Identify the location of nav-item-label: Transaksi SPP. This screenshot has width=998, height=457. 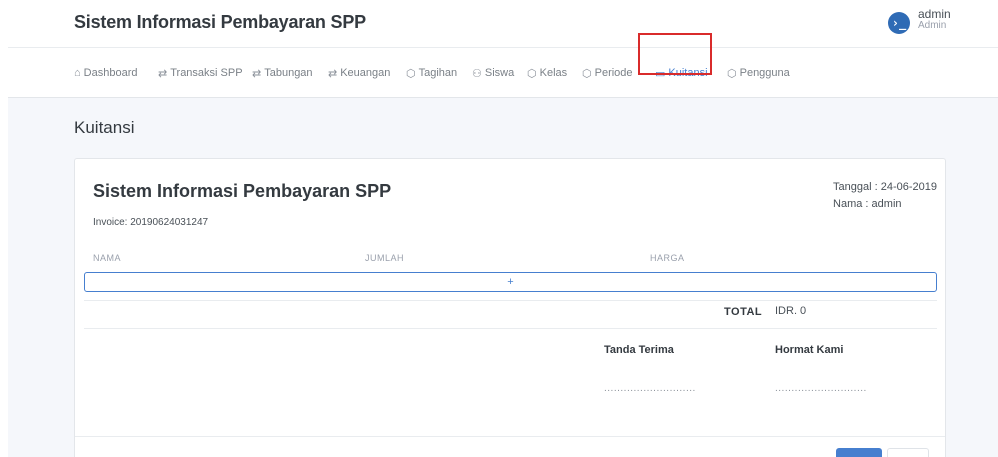
(206, 73).